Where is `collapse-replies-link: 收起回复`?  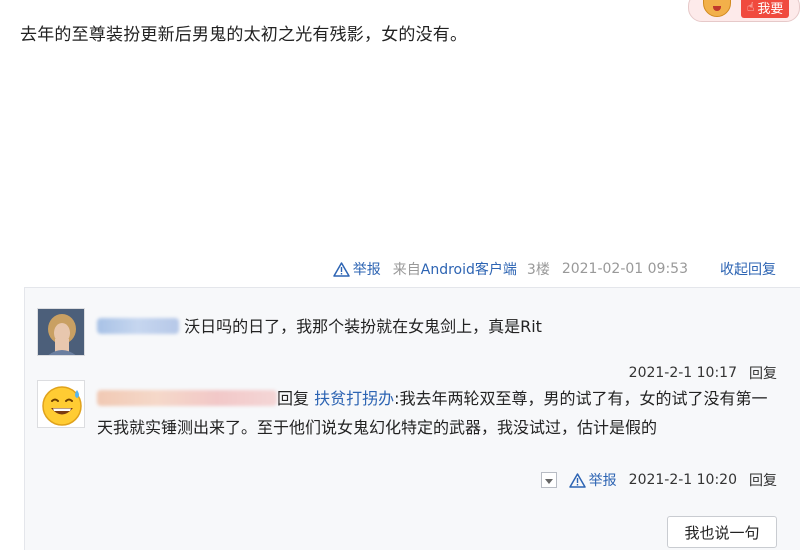 collapse-replies-link: 收起回复 is located at coordinates (748, 269).